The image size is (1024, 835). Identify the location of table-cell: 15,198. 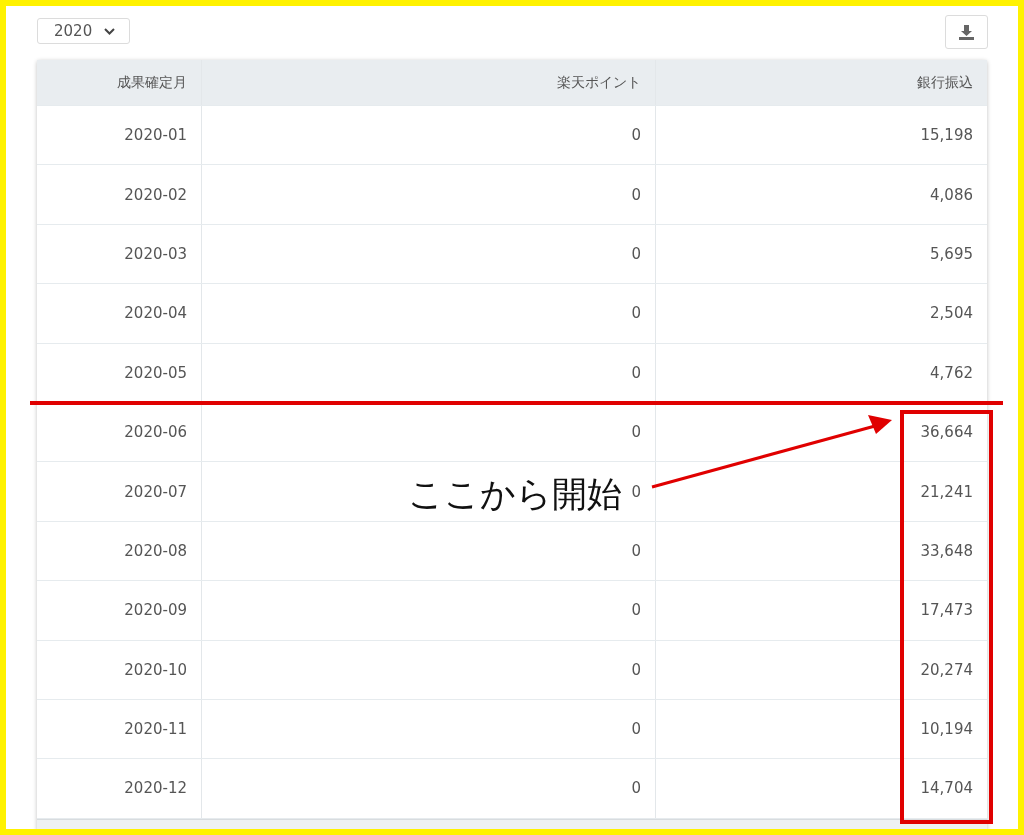
(946, 135).